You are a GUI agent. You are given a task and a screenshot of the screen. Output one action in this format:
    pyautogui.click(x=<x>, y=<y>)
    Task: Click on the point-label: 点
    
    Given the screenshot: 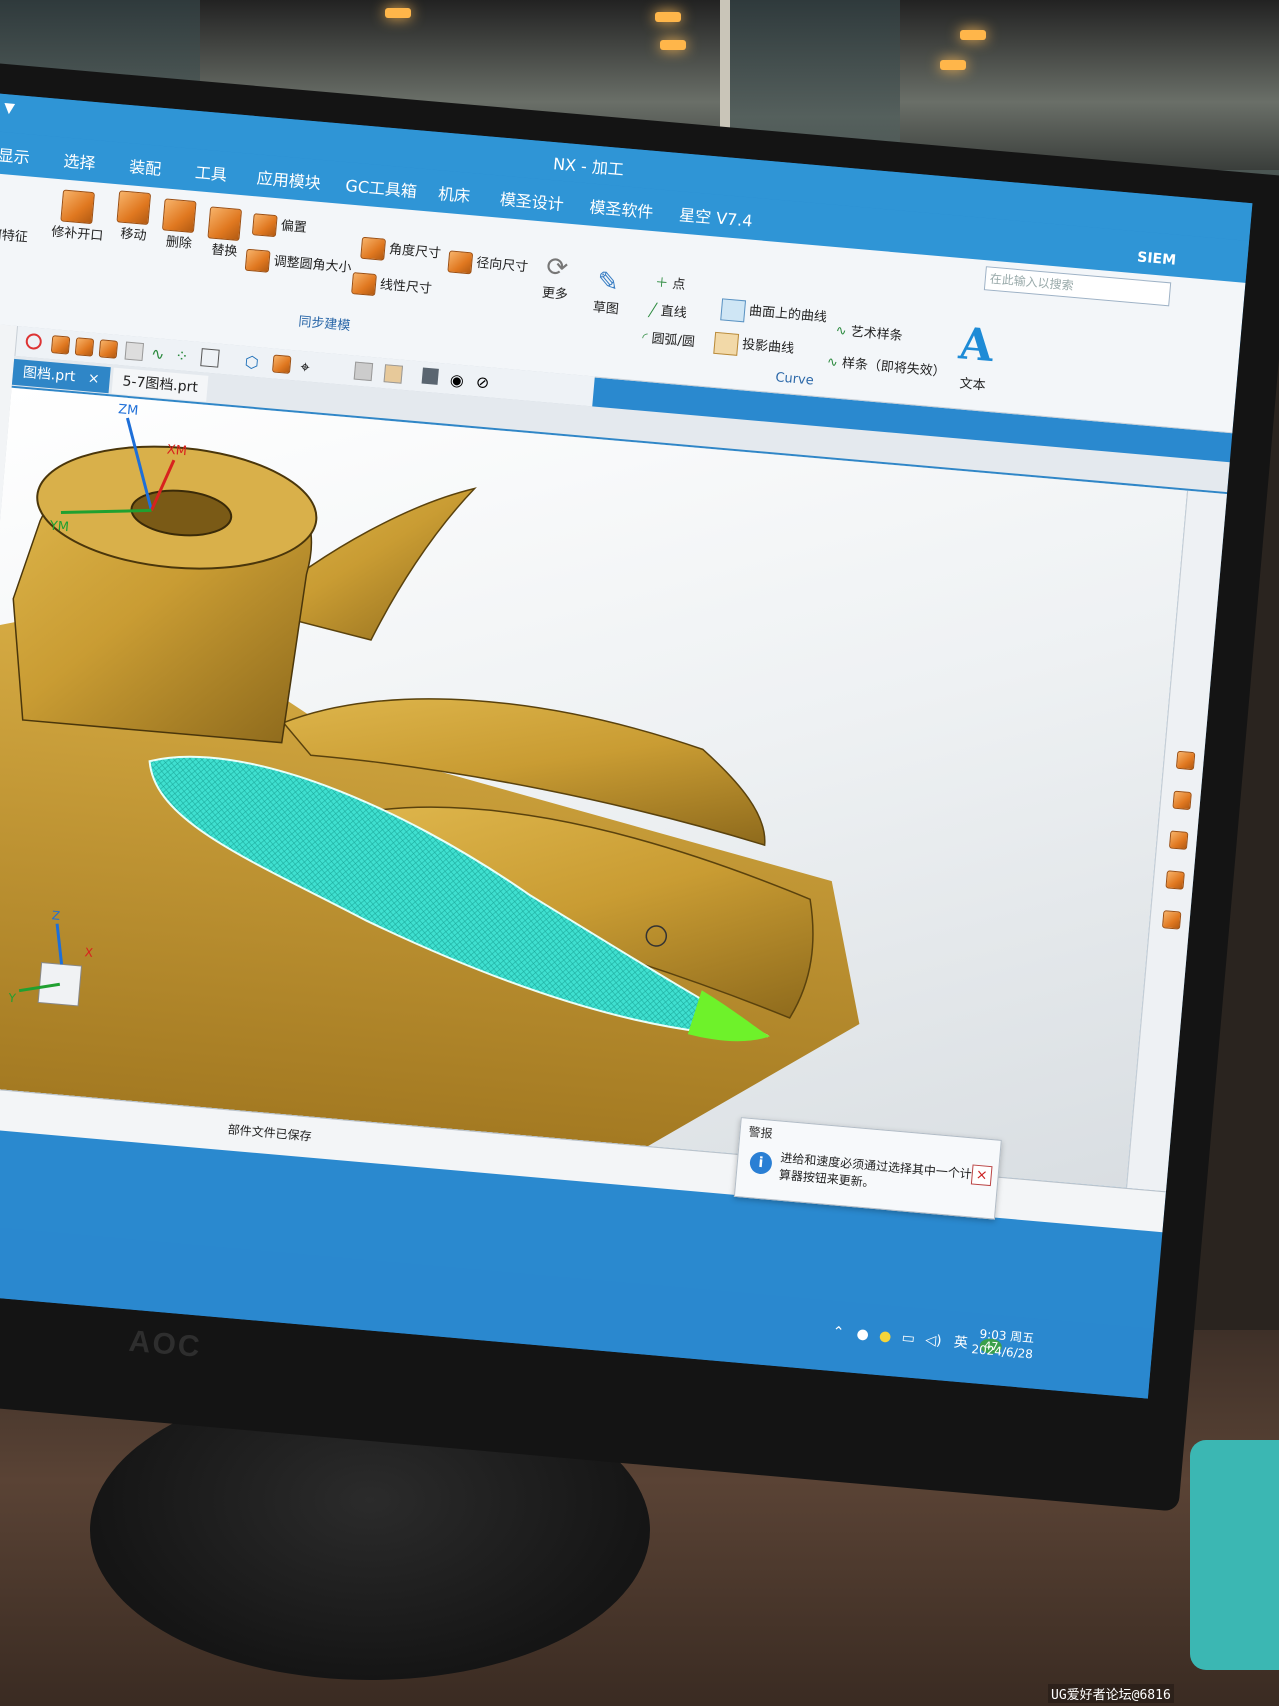 What is the action you would take?
    pyautogui.click(x=678, y=285)
    